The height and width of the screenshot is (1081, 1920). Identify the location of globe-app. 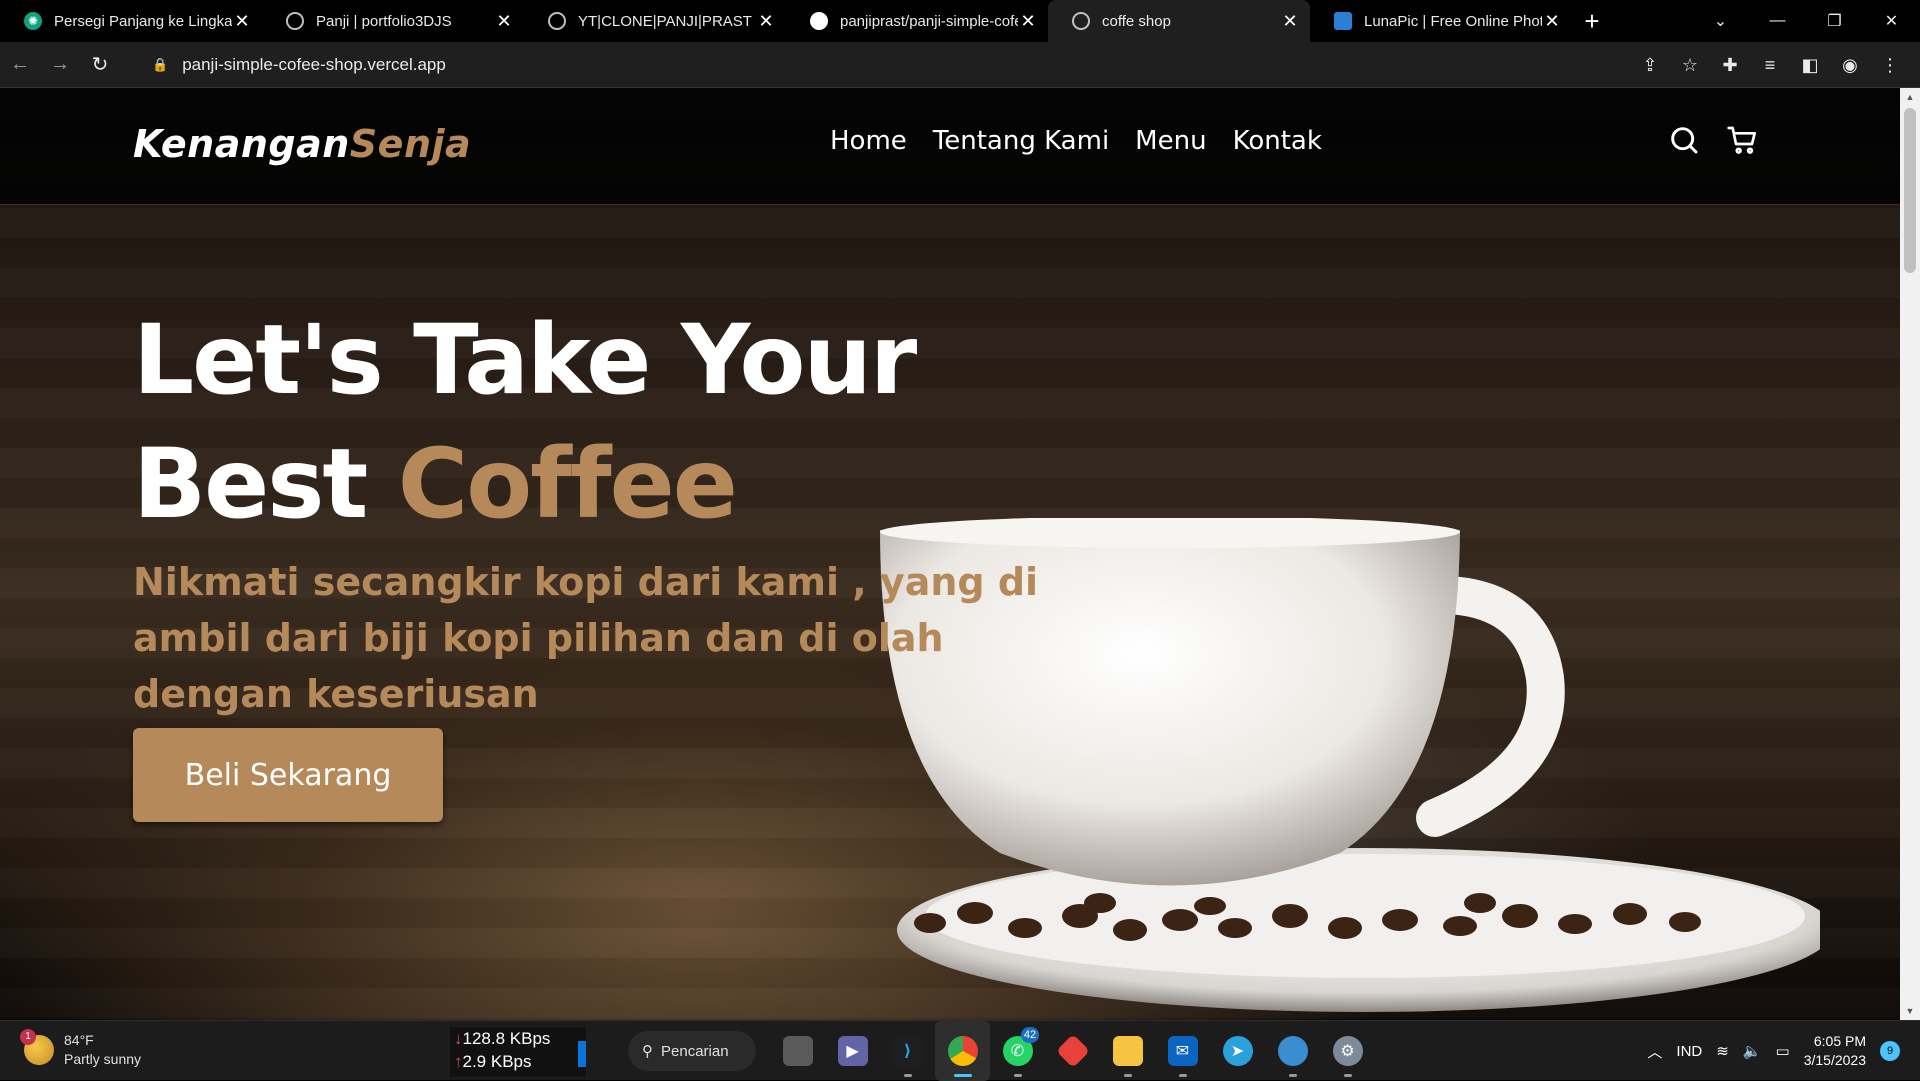
(1292, 1051).